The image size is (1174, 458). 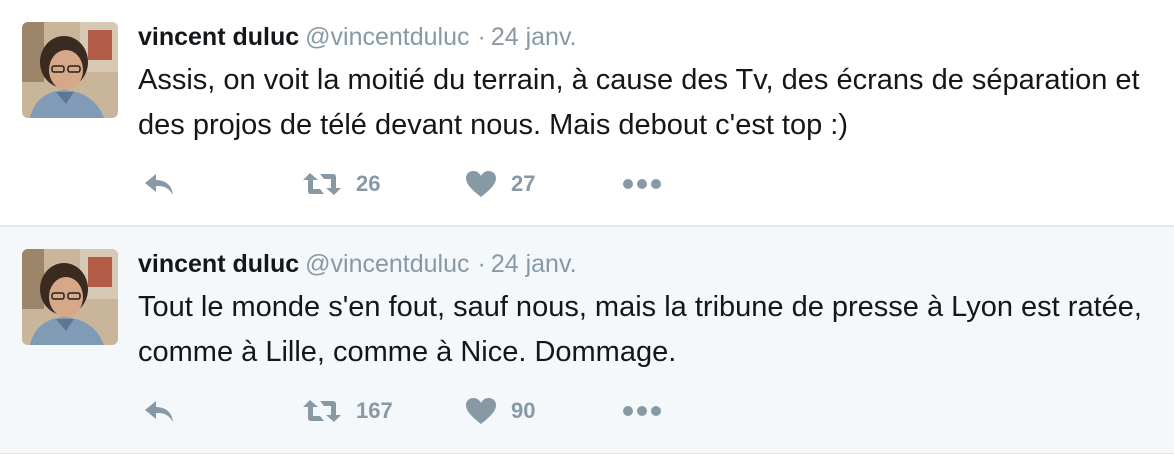 What do you see at coordinates (438, 184) in the screenshot?
I see `tweet-actions: 26 27` at bounding box center [438, 184].